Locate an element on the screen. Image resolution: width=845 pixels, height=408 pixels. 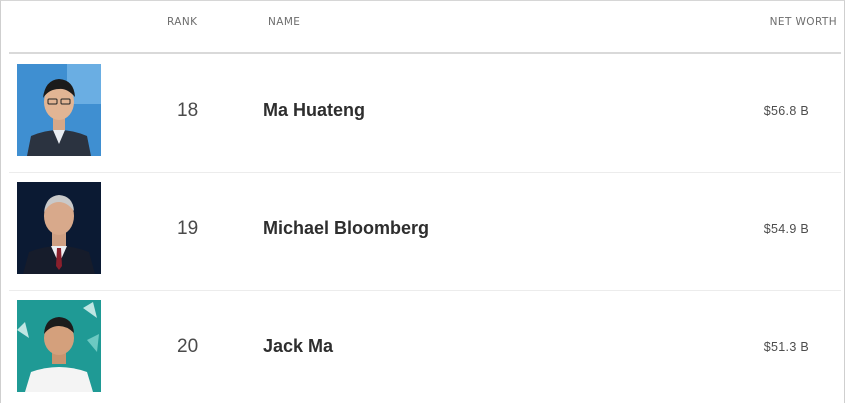
rank-value: 19 is located at coordinates (188, 228).